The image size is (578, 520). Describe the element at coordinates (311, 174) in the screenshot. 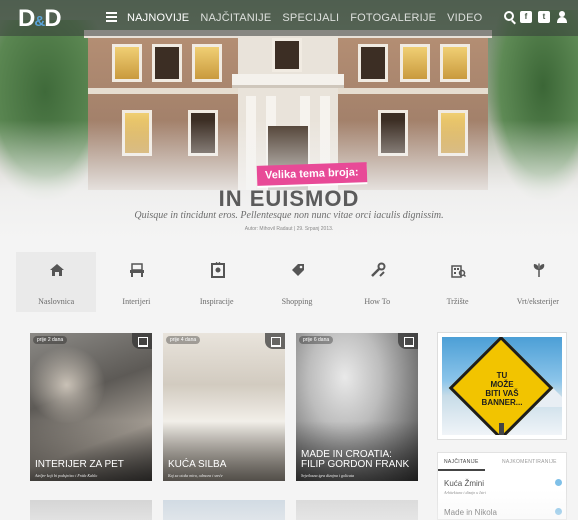

I see `feature-tag: Velika tema broja:` at that location.